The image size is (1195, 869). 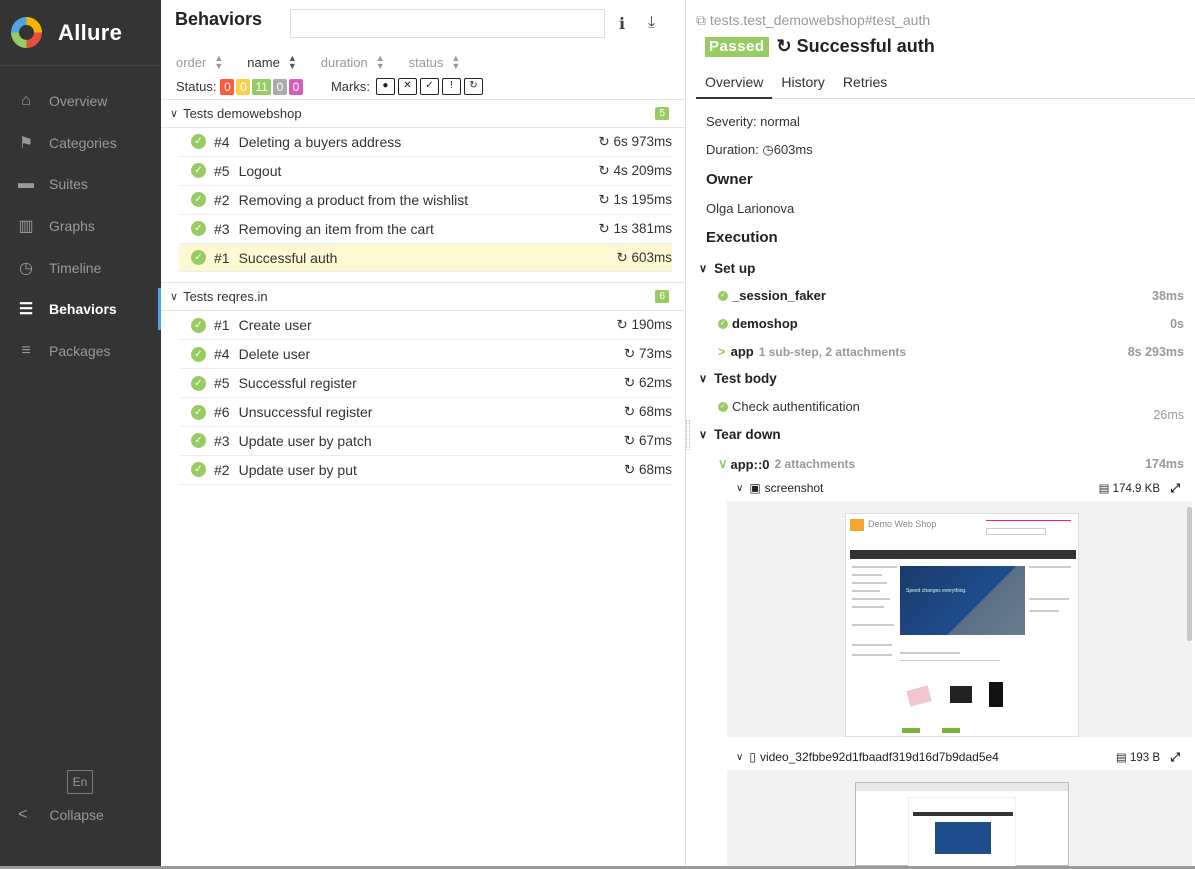 I want to click on collapse-button: < Collapse, so click(x=61, y=815).